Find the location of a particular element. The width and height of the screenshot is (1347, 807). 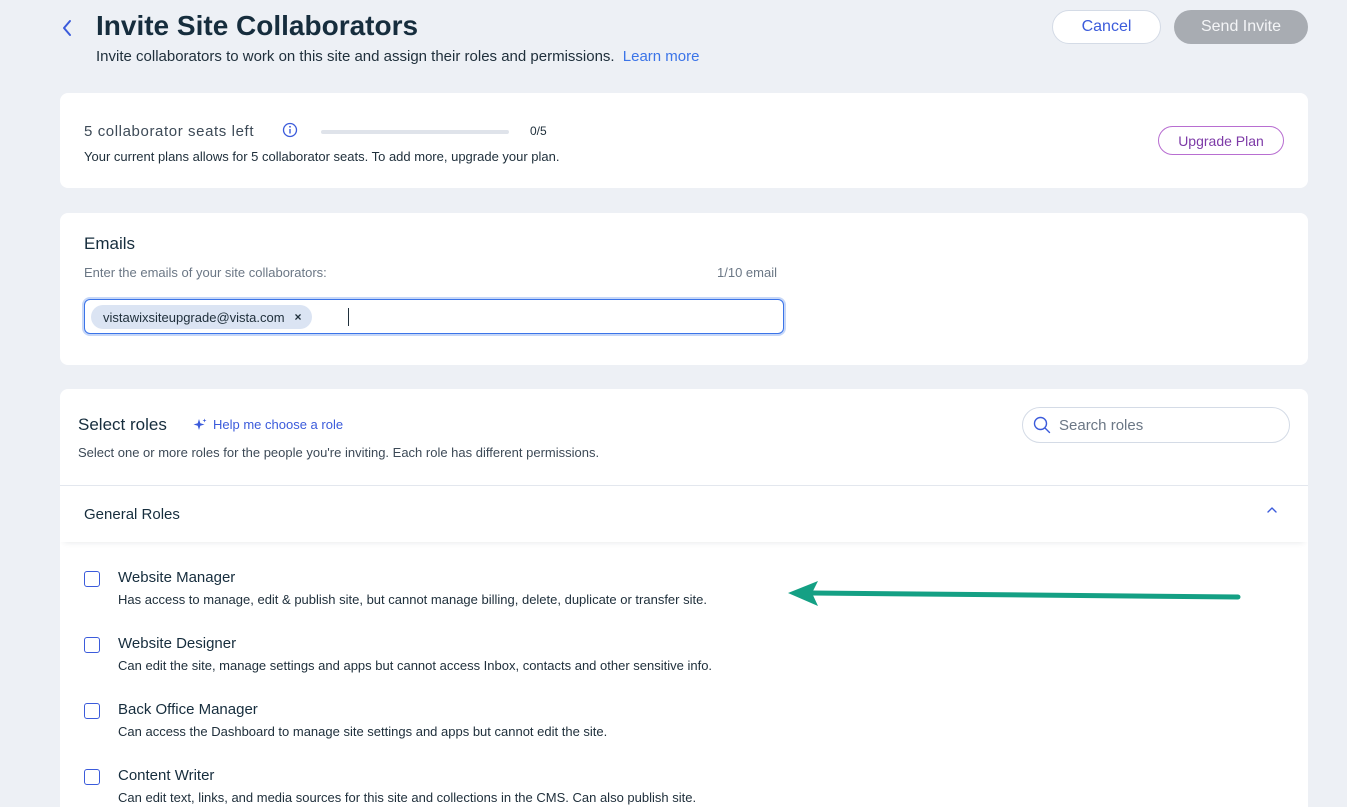

search-roles-box is located at coordinates (1156, 425).